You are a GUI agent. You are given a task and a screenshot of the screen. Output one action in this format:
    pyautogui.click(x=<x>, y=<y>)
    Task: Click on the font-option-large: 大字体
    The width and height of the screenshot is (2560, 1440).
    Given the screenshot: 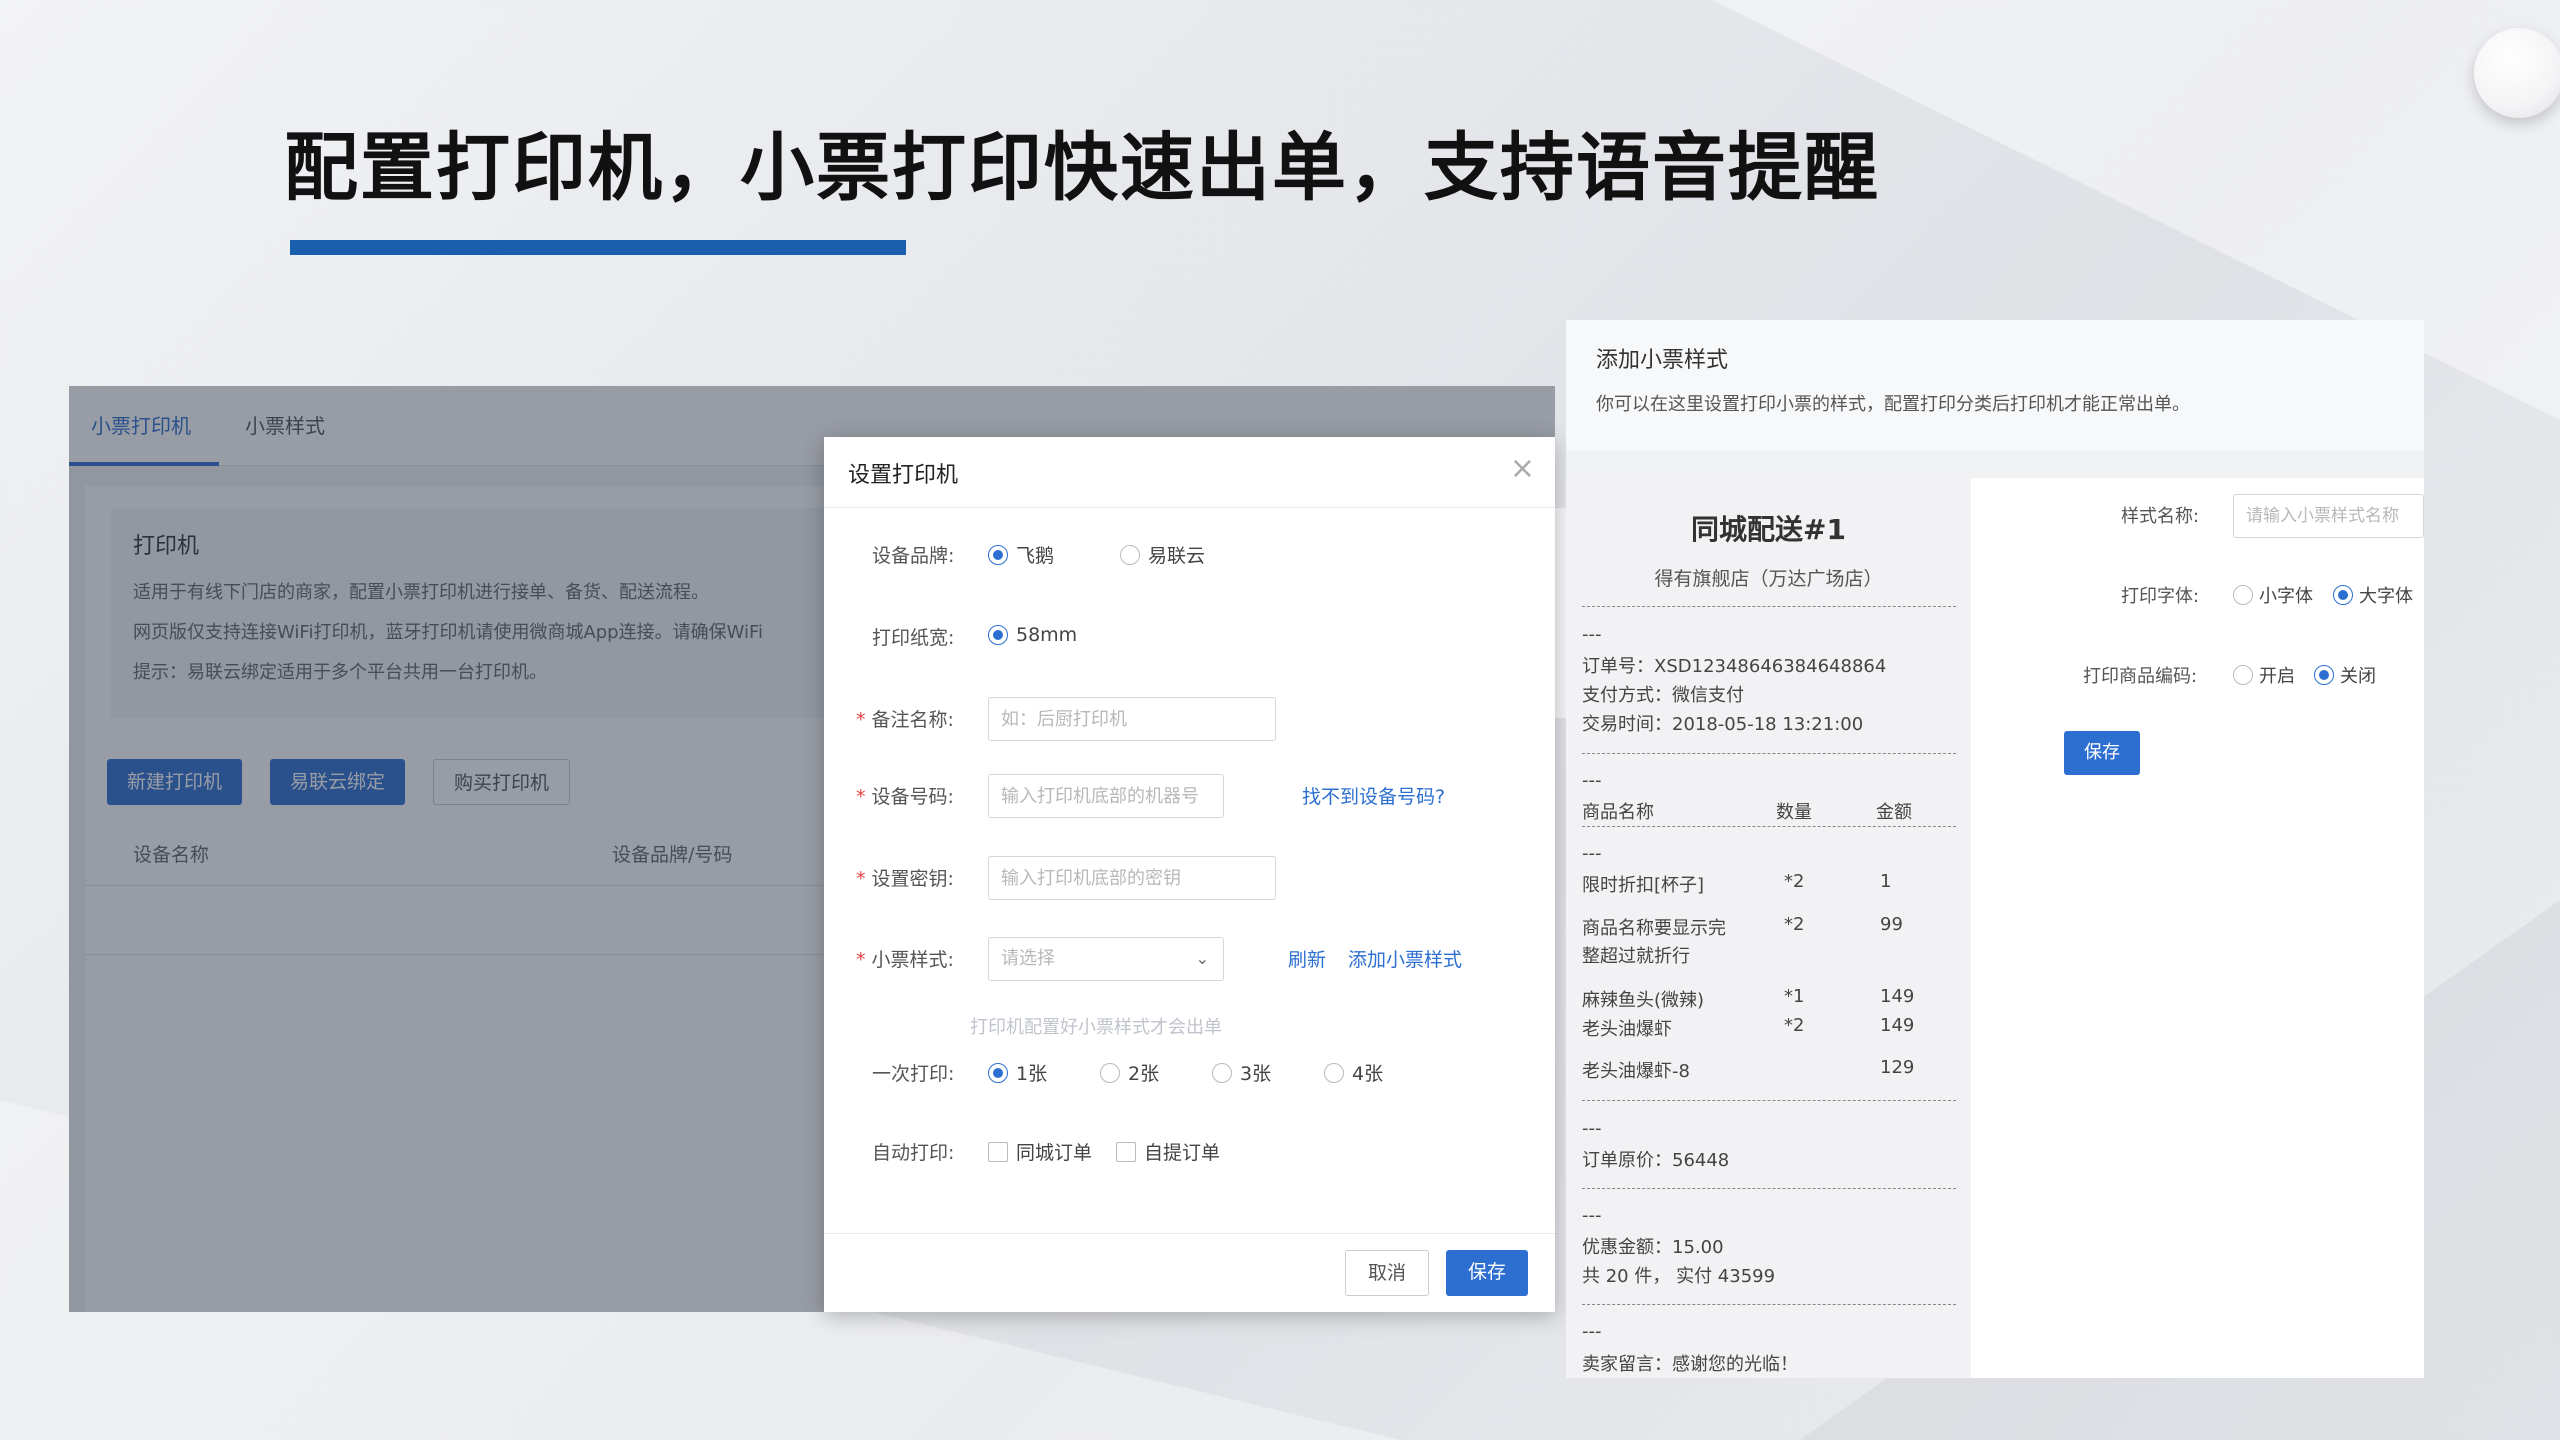 What is the action you would take?
    pyautogui.click(x=2373, y=595)
    